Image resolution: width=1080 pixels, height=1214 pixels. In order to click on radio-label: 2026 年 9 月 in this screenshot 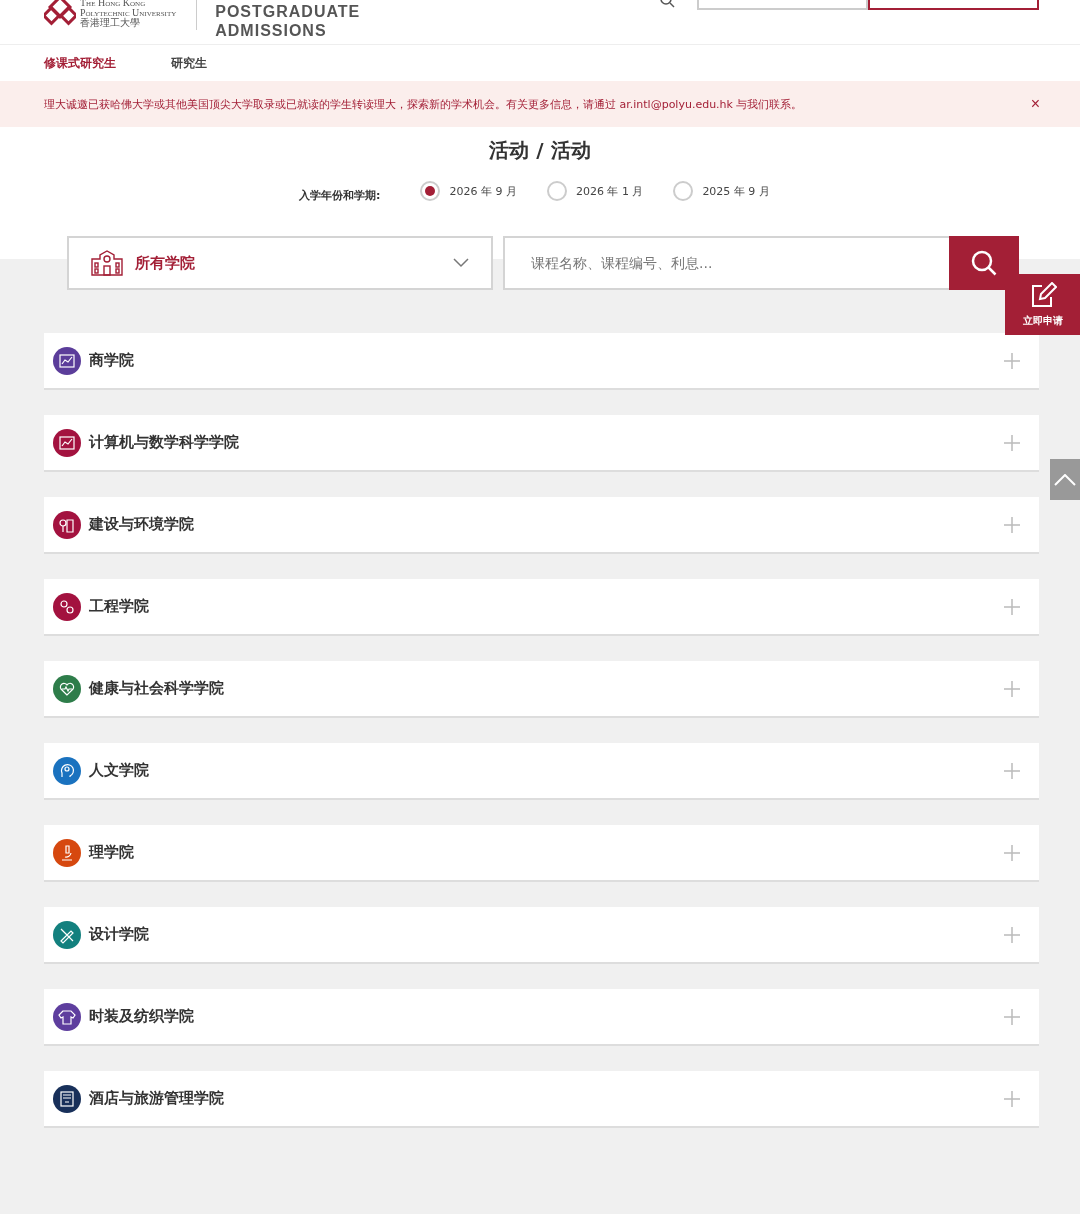, I will do `click(483, 191)`.